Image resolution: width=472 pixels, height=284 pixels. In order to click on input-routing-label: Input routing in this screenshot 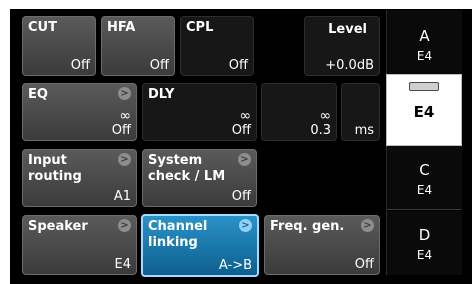, I will do `click(55, 168)`.